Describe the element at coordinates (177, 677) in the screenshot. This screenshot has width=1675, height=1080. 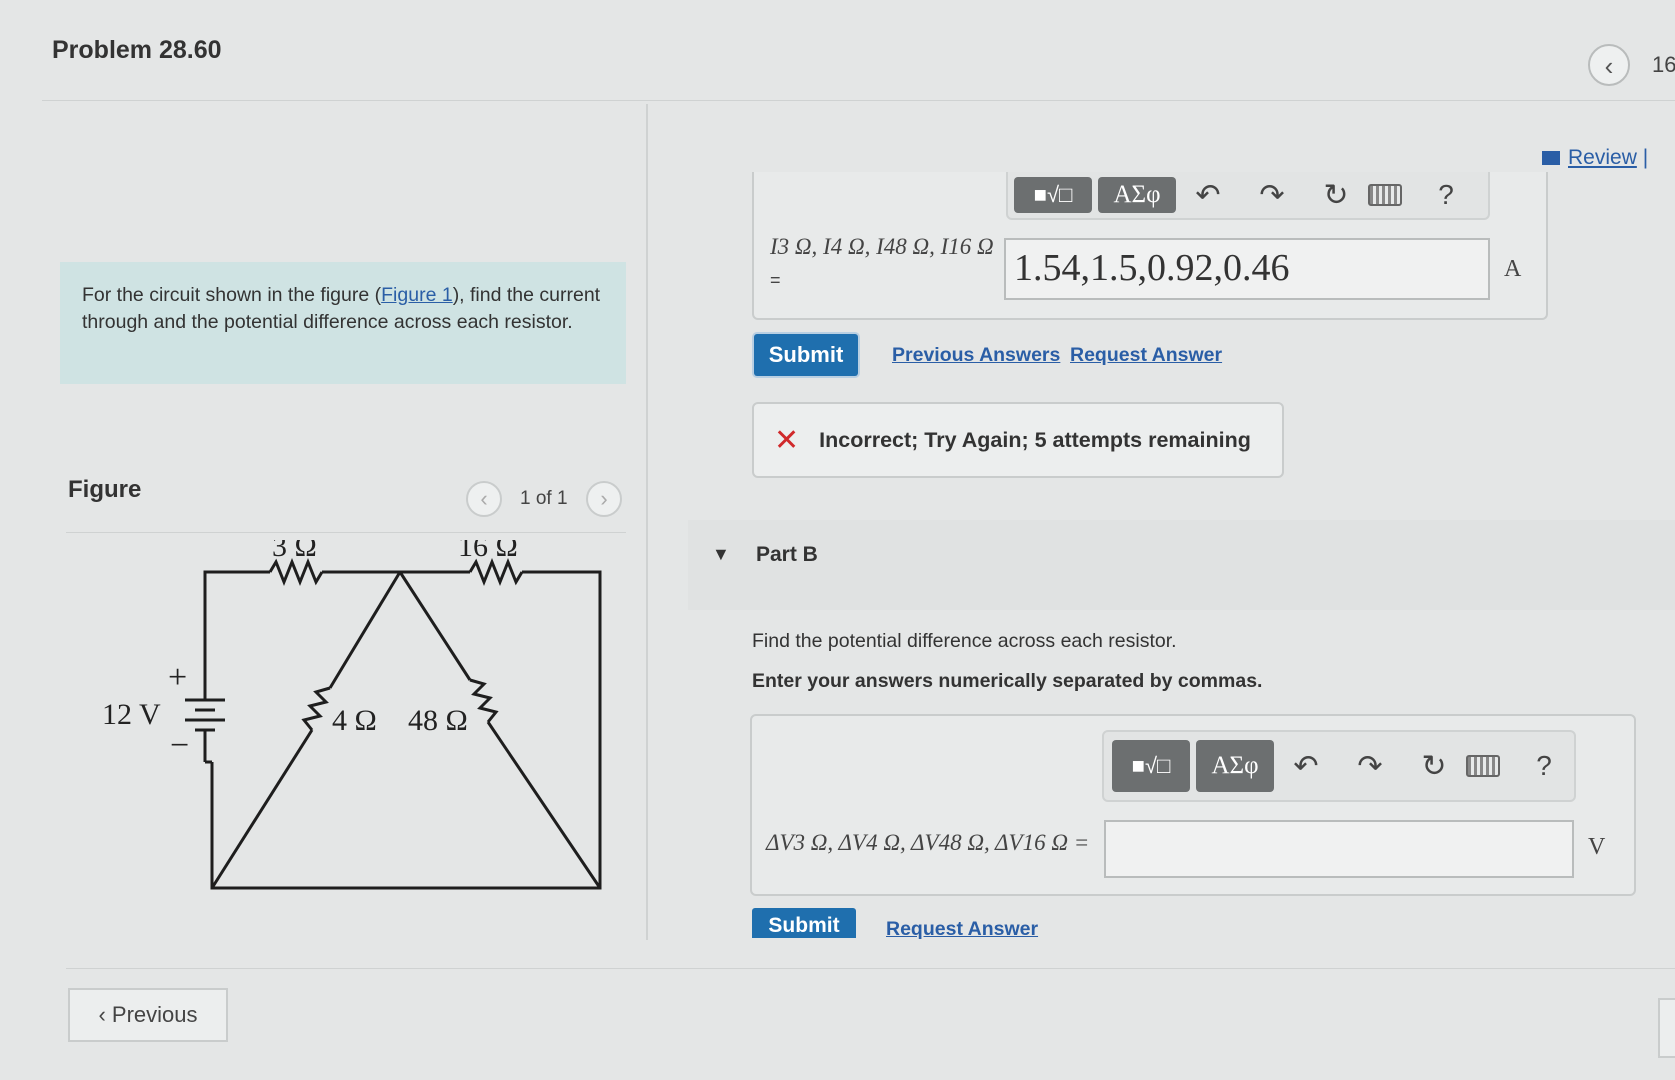
I see `label-plus: +` at that location.